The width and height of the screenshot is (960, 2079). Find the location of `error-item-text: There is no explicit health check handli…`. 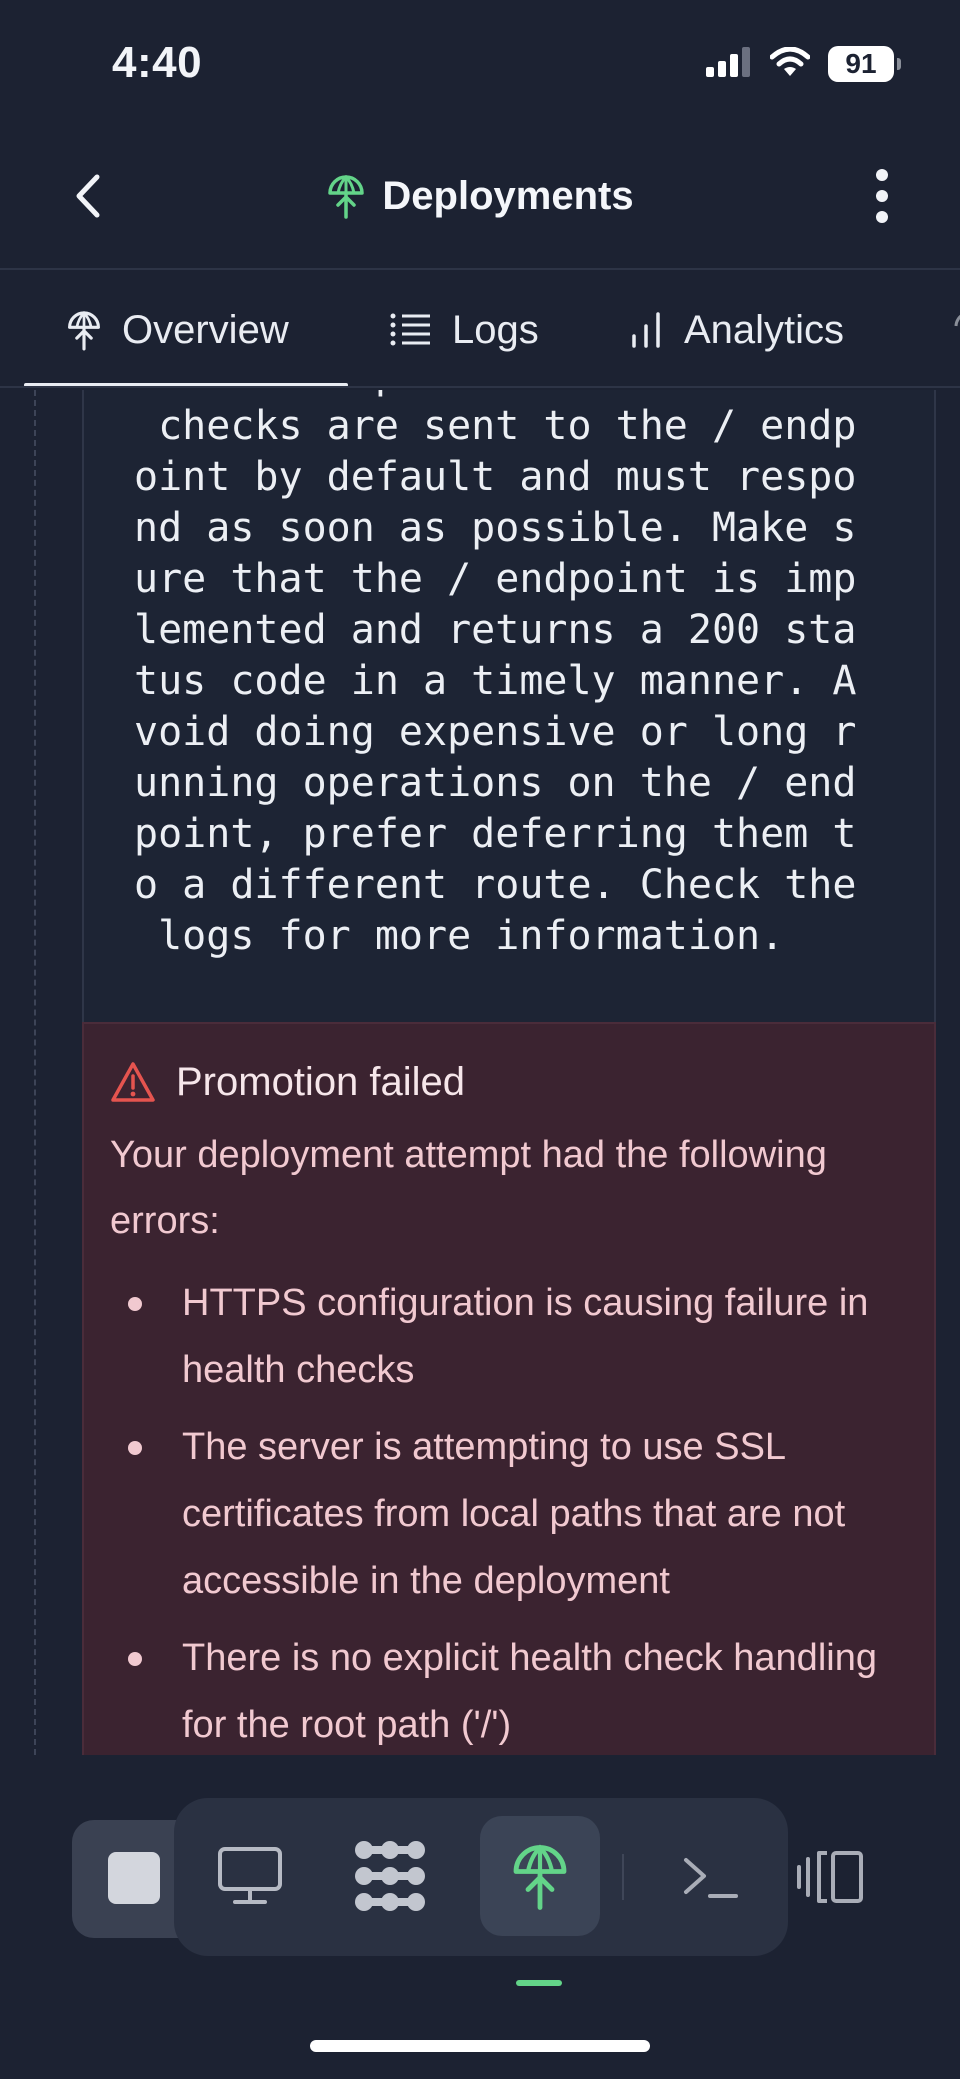

error-item-text: There is no explicit health check handli… is located at coordinates (529, 1691).